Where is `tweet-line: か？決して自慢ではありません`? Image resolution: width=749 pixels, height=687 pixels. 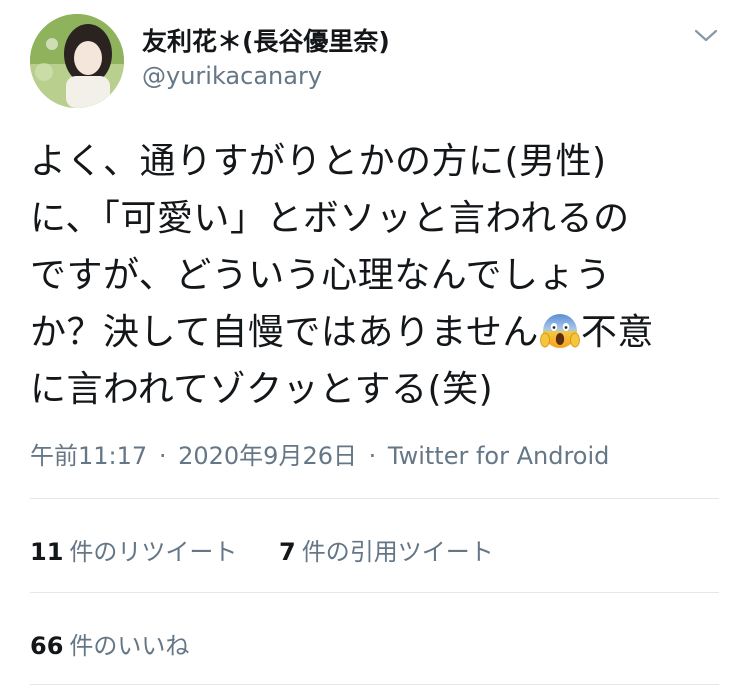 tweet-line: か？決して自慢ではありません is located at coordinates (284, 332).